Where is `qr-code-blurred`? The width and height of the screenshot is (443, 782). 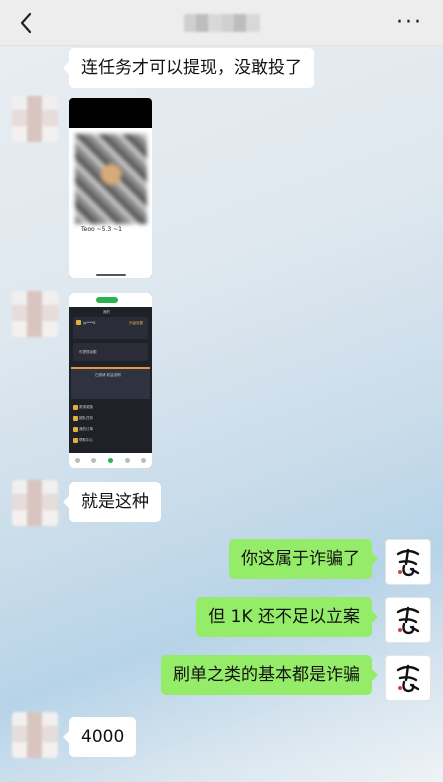 qr-code-blurred is located at coordinates (111, 179).